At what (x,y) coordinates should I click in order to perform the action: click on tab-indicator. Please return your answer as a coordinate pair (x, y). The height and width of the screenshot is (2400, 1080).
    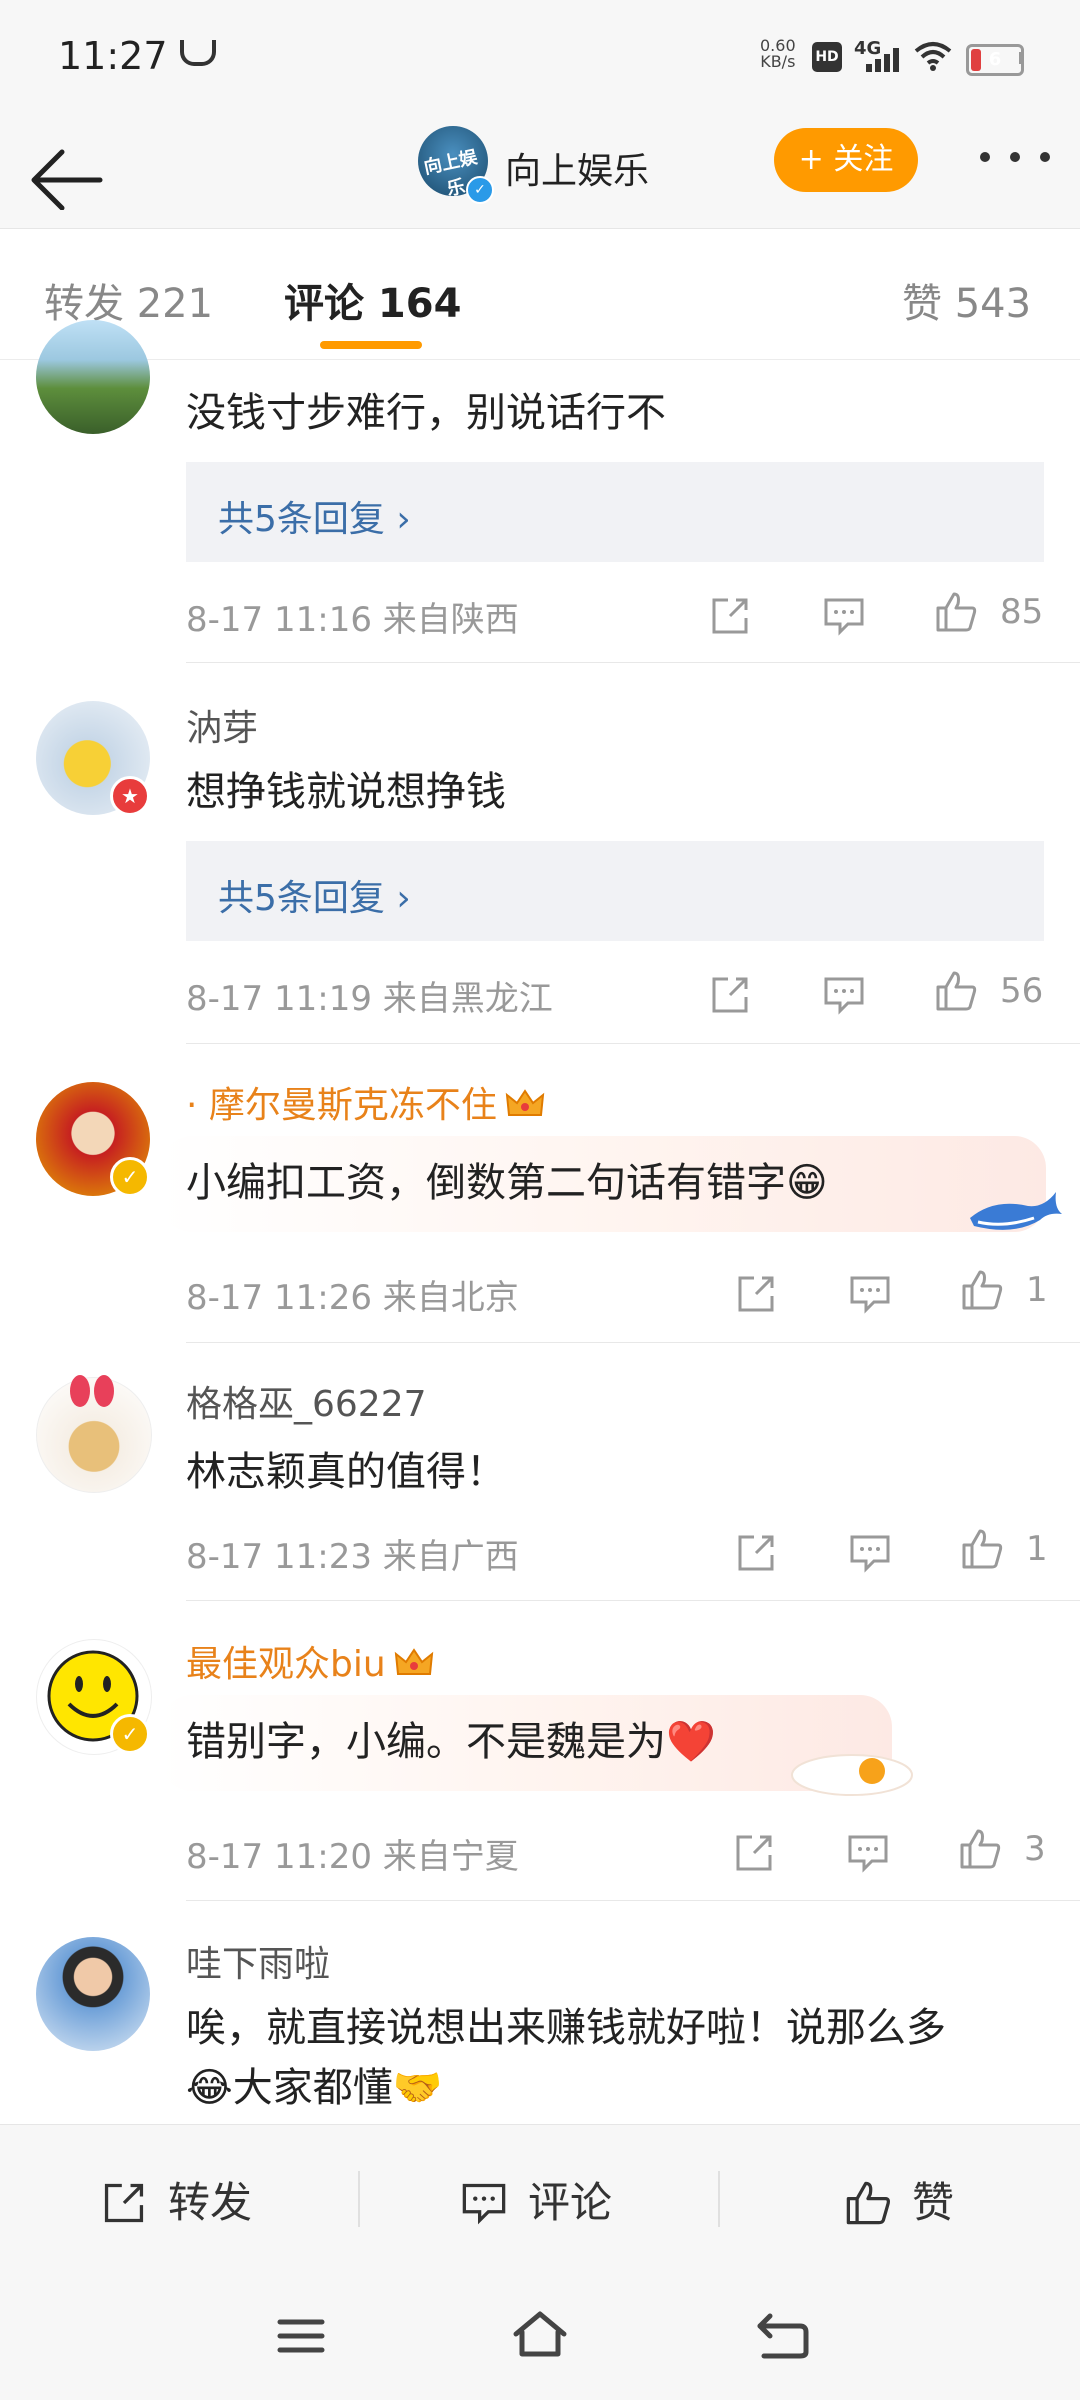
    Looking at the image, I should click on (371, 345).